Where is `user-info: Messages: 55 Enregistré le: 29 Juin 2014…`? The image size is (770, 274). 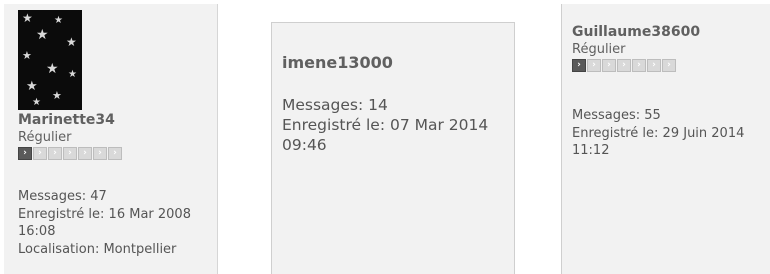
user-info: Messages: 55 Enregistré le: 29 Juin 2014… is located at coordinates (658, 133).